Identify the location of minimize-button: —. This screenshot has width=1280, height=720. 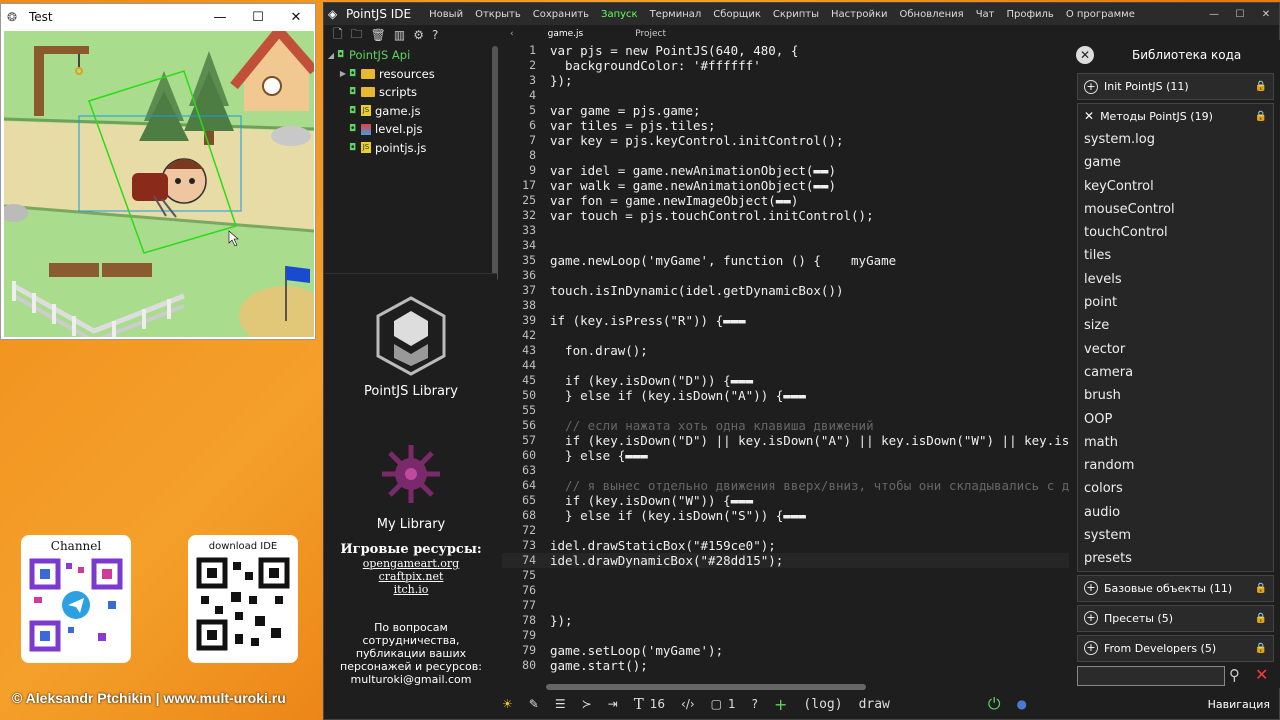
(220, 17).